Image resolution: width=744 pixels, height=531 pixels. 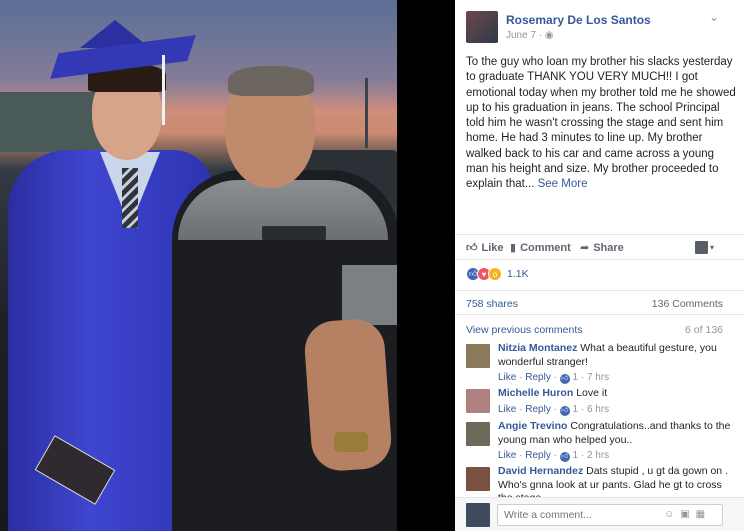 I want to click on mini-avatar, so click(x=701, y=247).